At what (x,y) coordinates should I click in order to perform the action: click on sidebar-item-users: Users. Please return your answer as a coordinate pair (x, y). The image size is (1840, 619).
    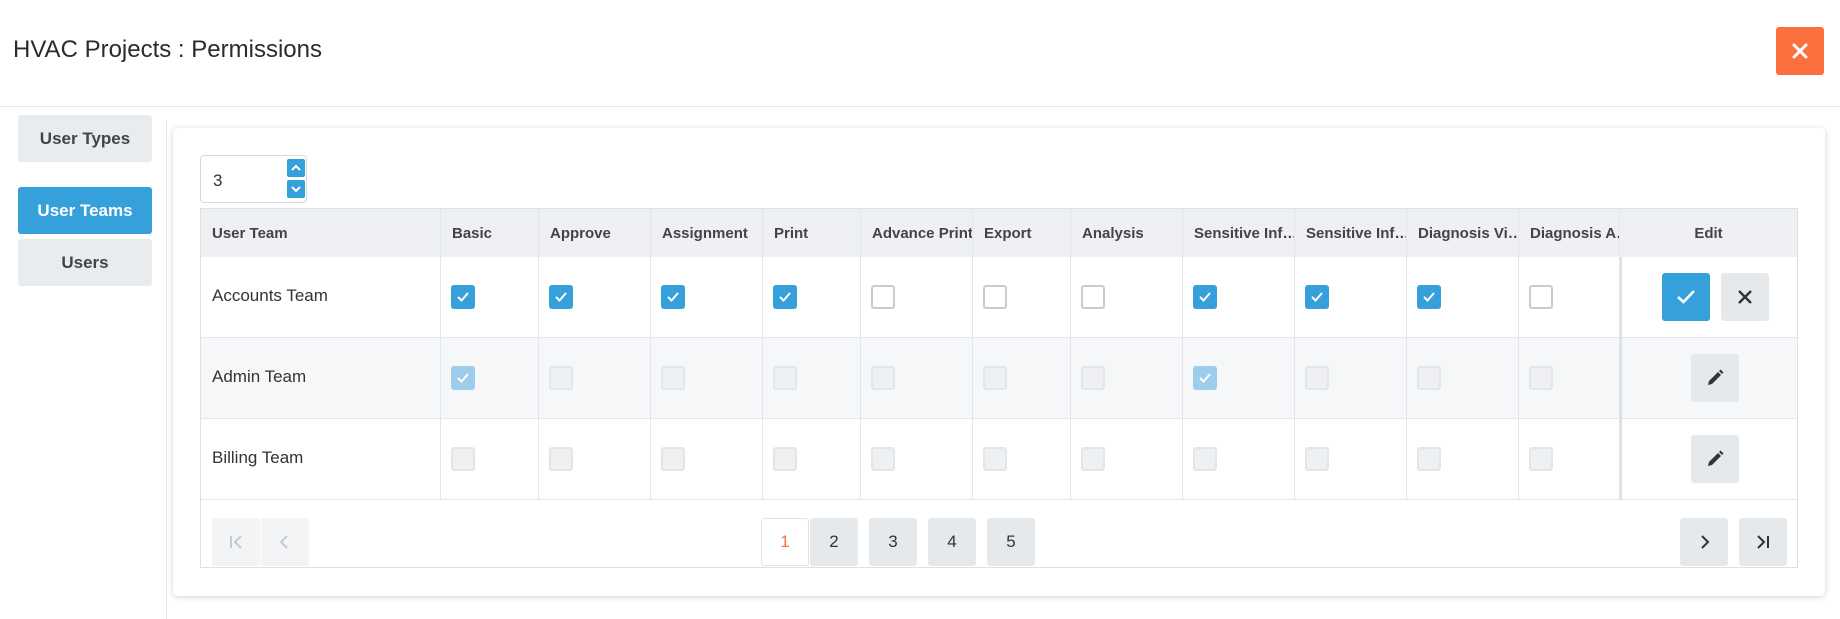
    Looking at the image, I should click on (85, 262).